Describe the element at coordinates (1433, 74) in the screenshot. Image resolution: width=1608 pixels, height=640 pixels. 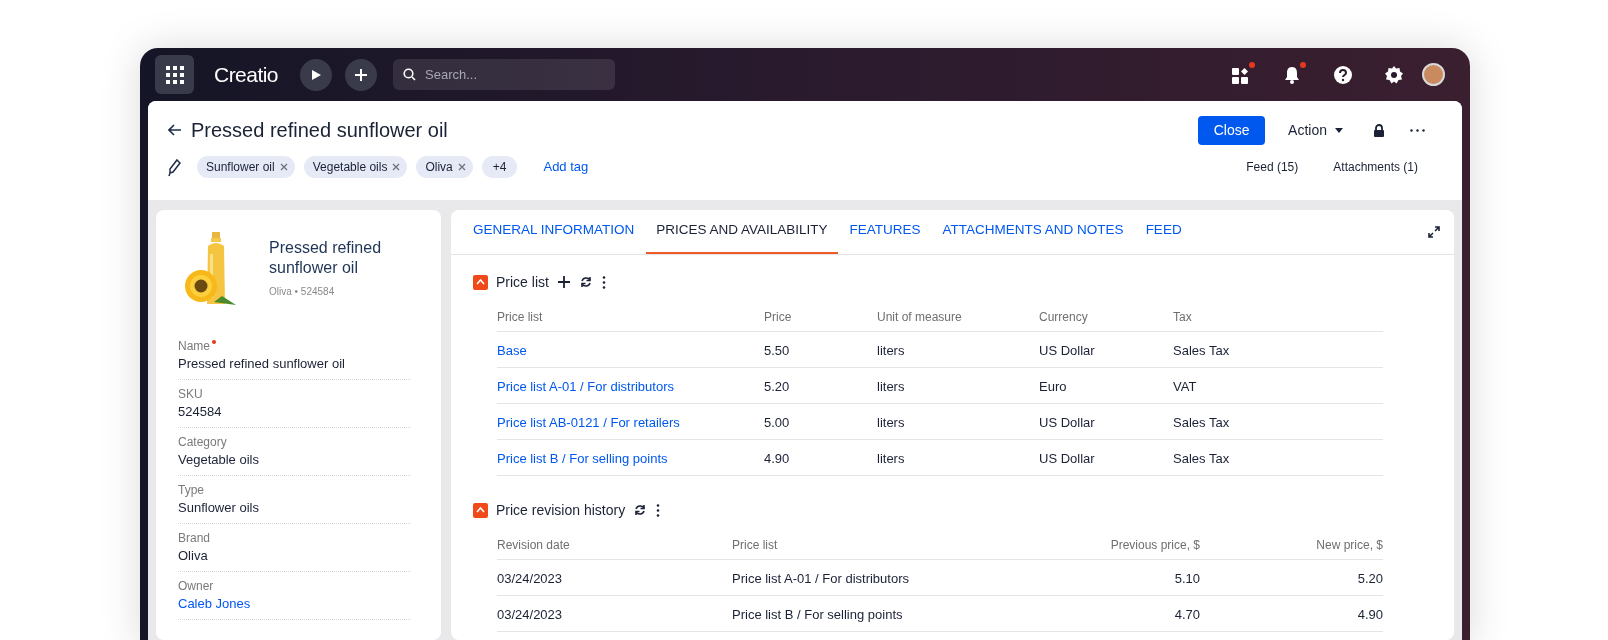
I see `avatar` at that location.